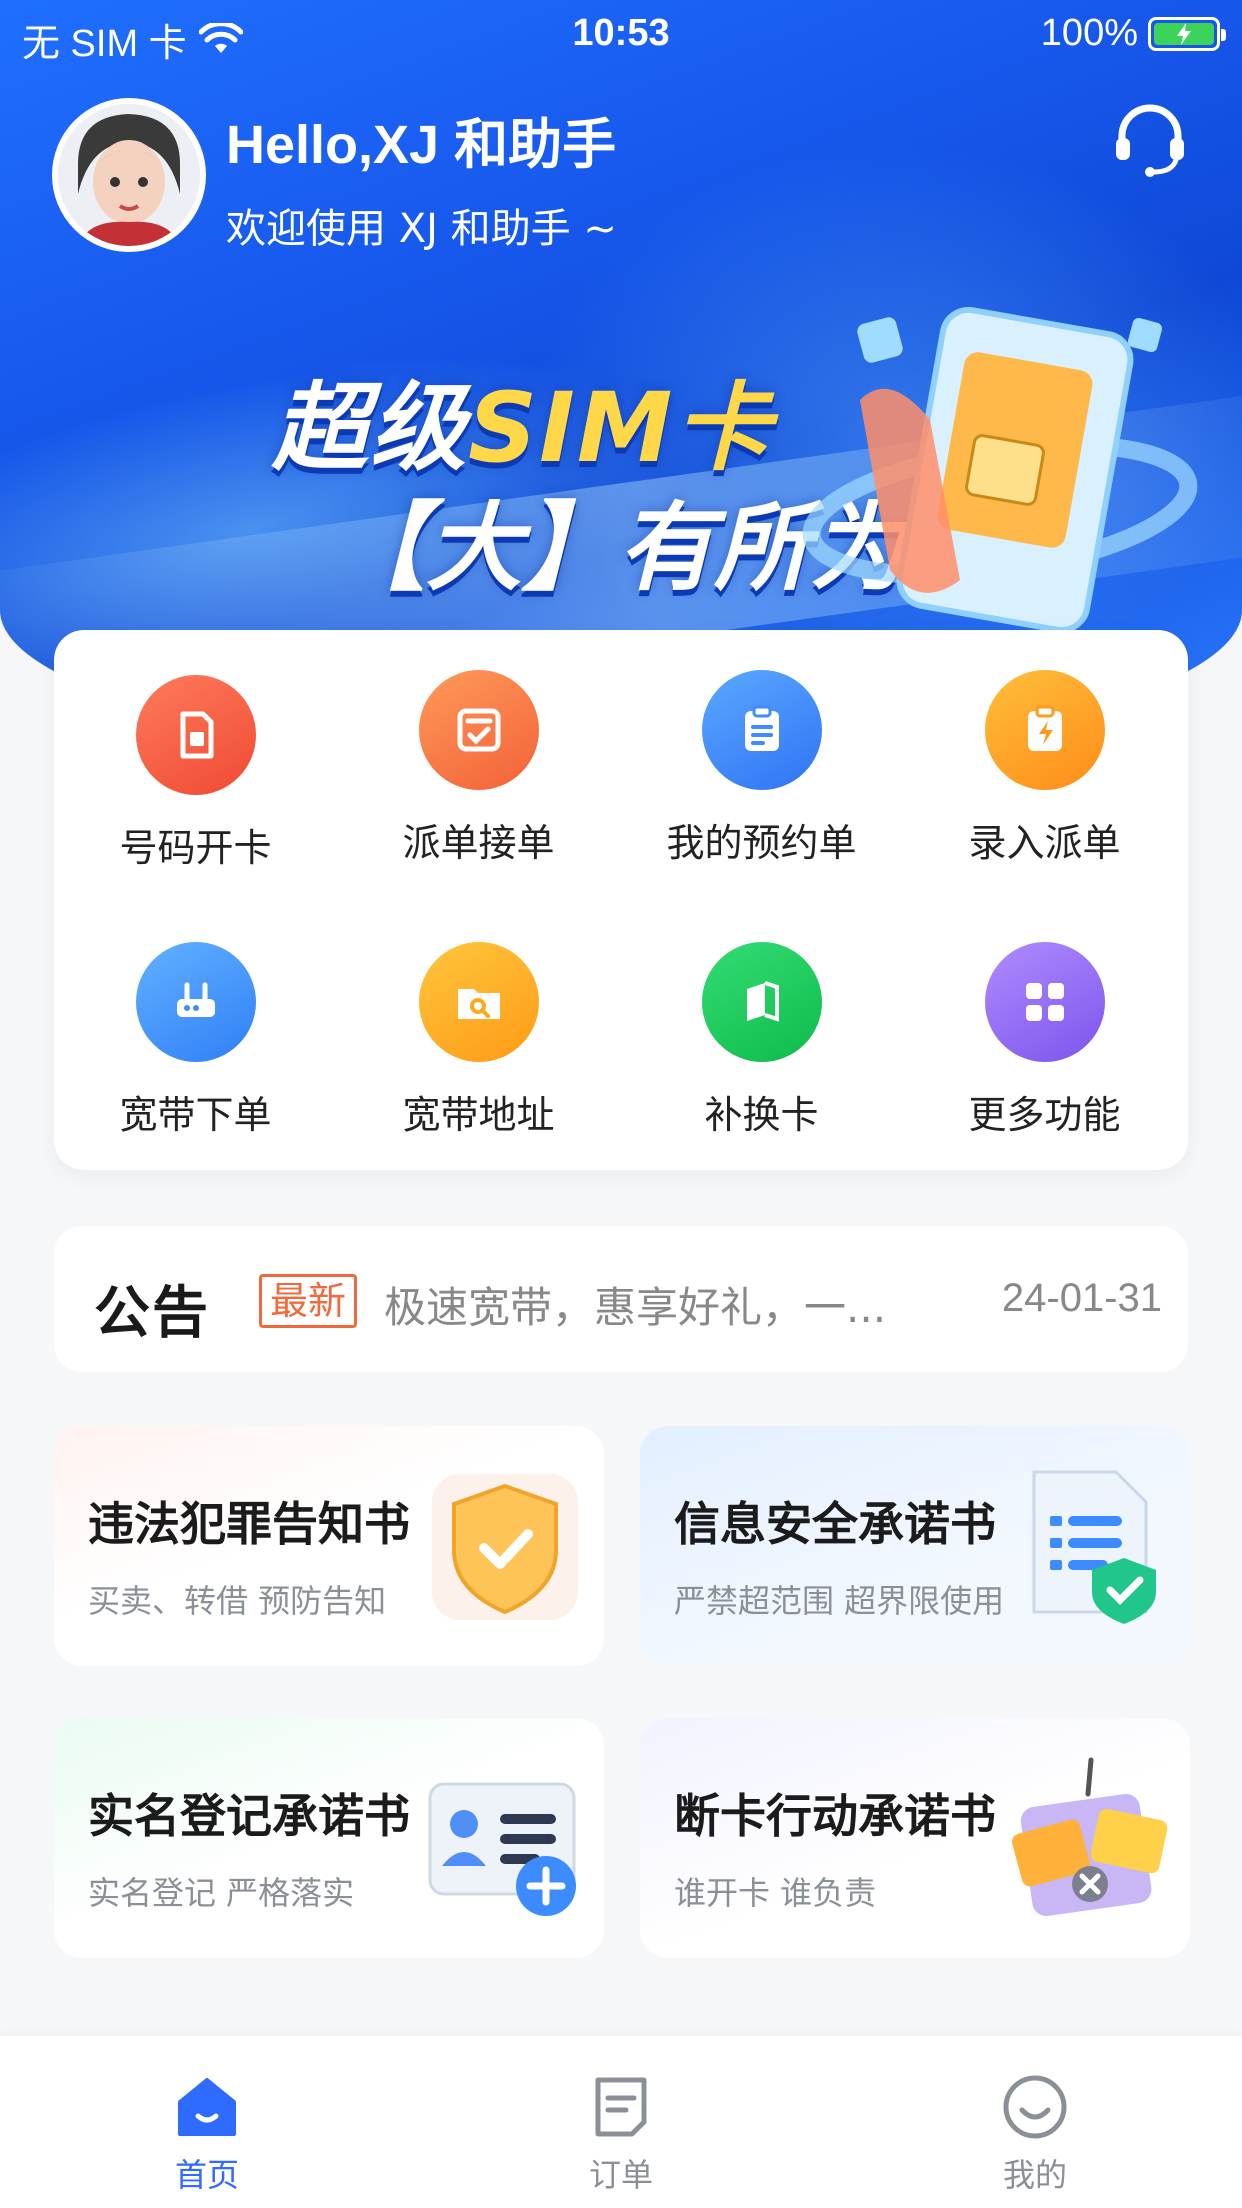  Describe the element at coordinates (421, 145) in the screenshot. I see `greeting-title: Hello,XJ 和助手` at that location.